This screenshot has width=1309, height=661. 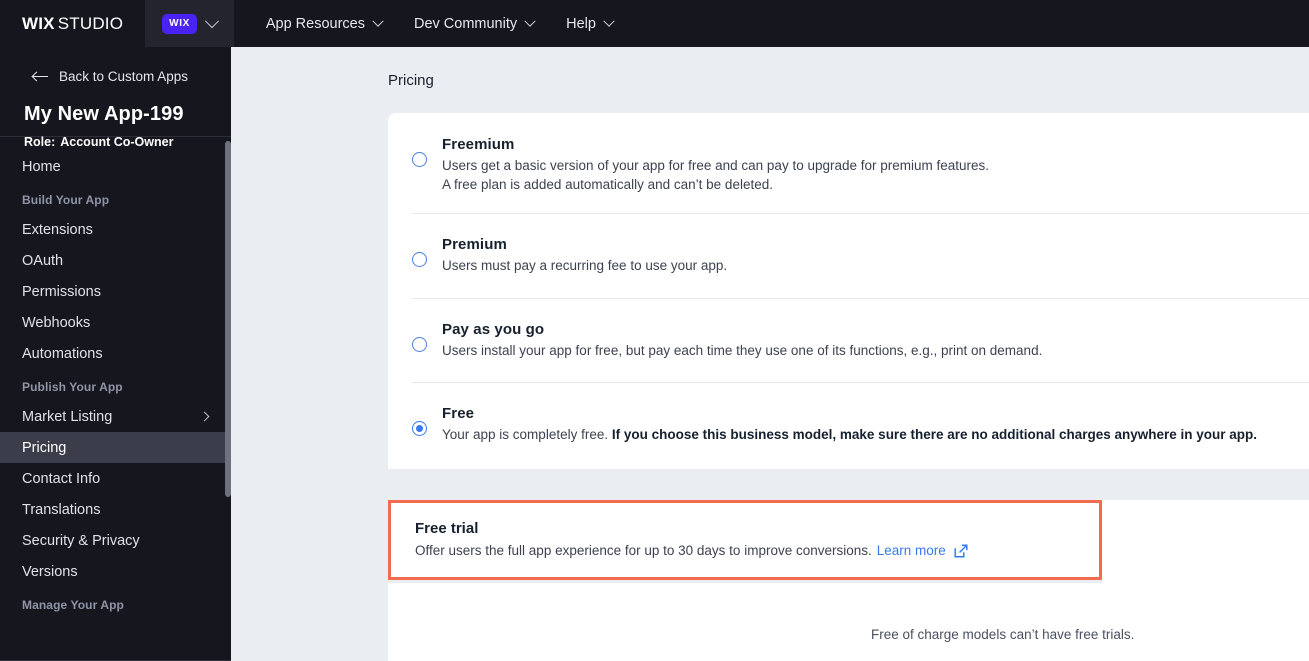 What do you see at coordinates (115, 478) in the screenshot?
I see `sidebar-item-contact-info: Contact Info` at bounding box center [115, 478].